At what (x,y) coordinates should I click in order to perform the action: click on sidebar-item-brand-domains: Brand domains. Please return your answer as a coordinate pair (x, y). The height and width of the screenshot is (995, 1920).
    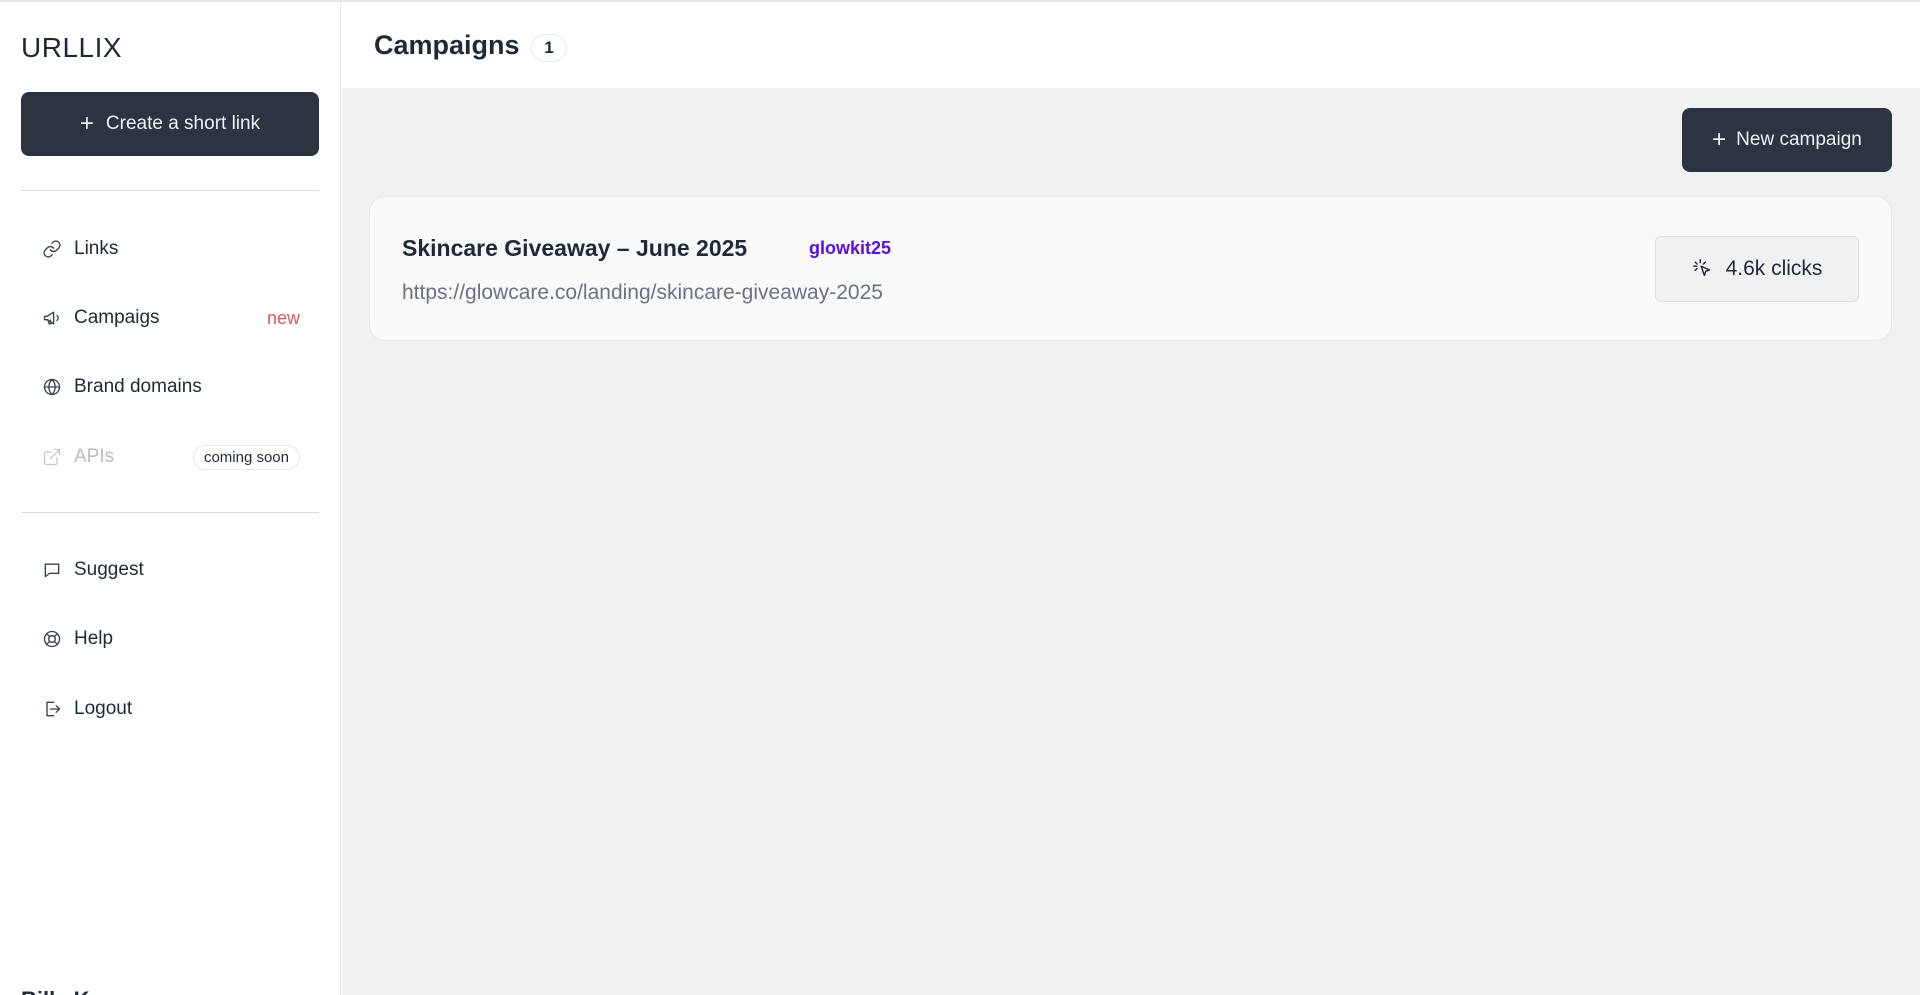
    Looking at the image, I should click on (171, 387).